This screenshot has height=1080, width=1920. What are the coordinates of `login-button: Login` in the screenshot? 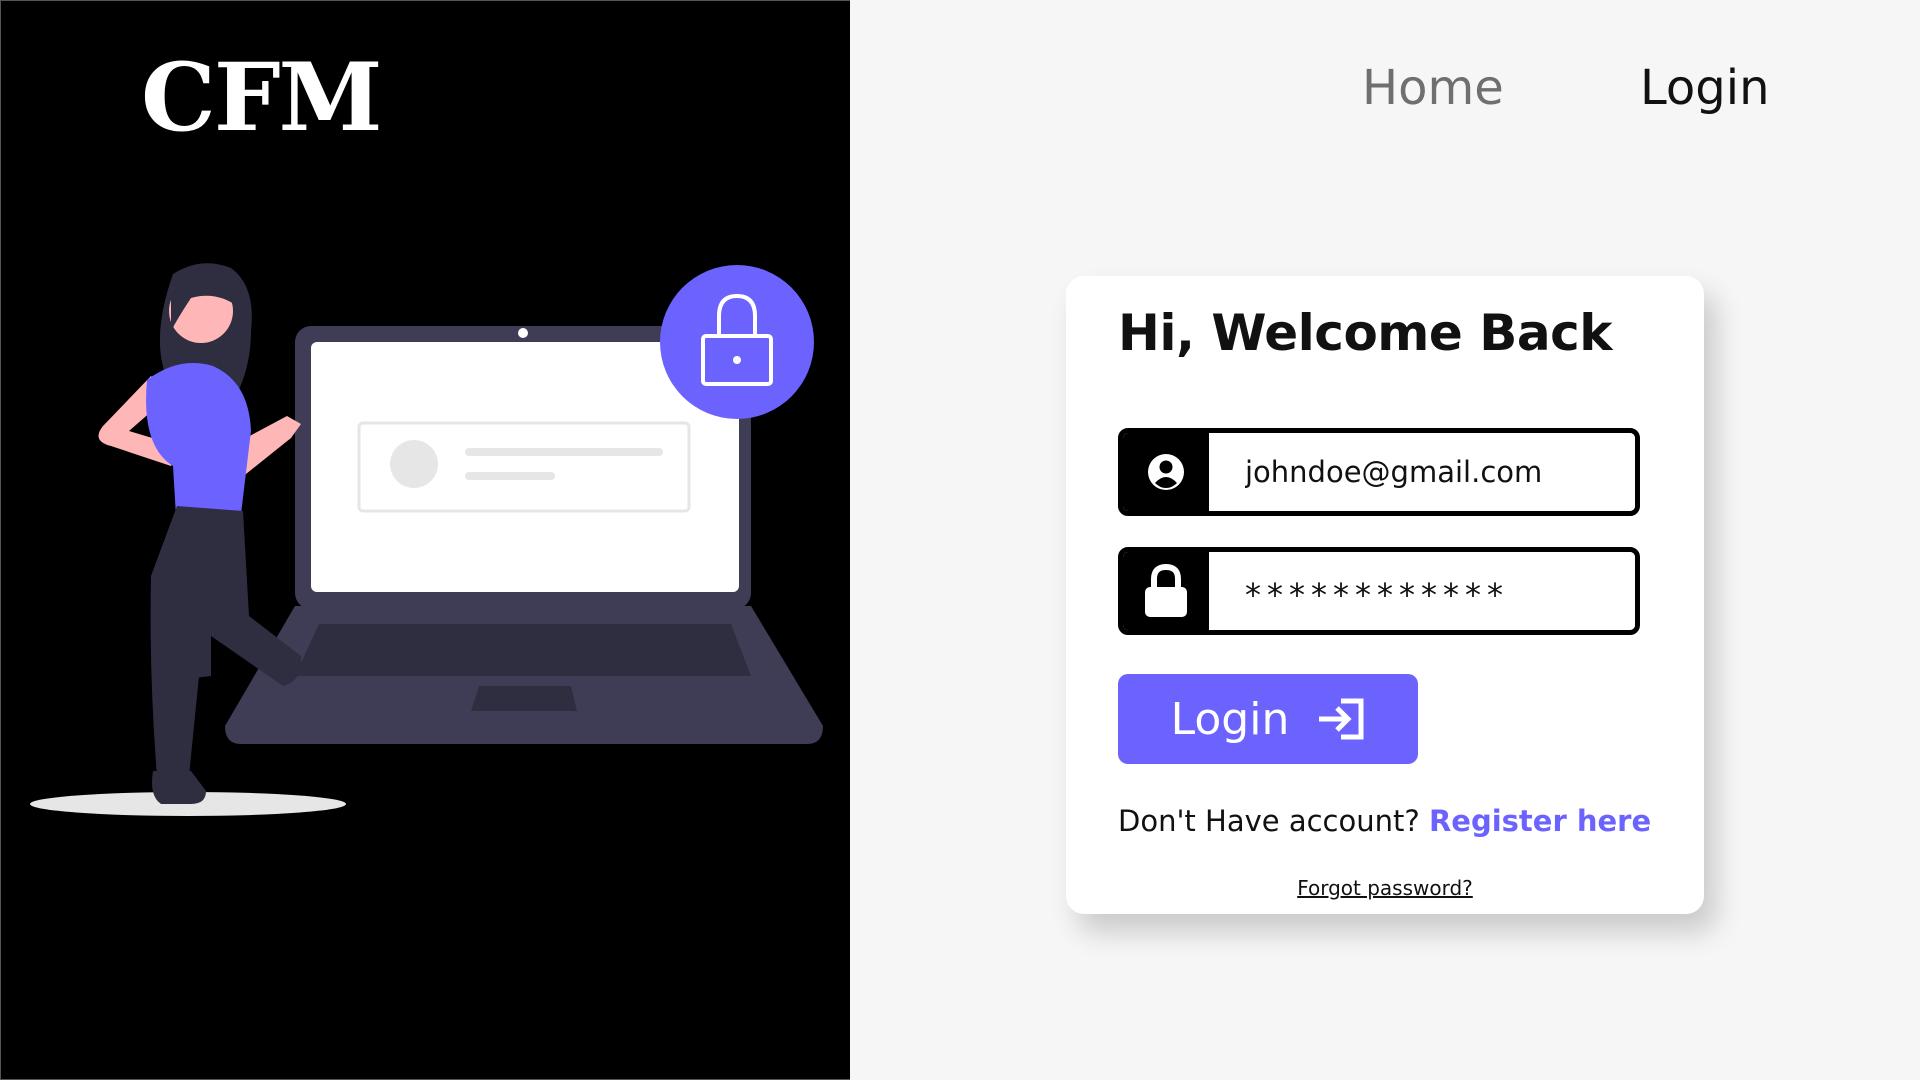 It's located at (1268, 719).